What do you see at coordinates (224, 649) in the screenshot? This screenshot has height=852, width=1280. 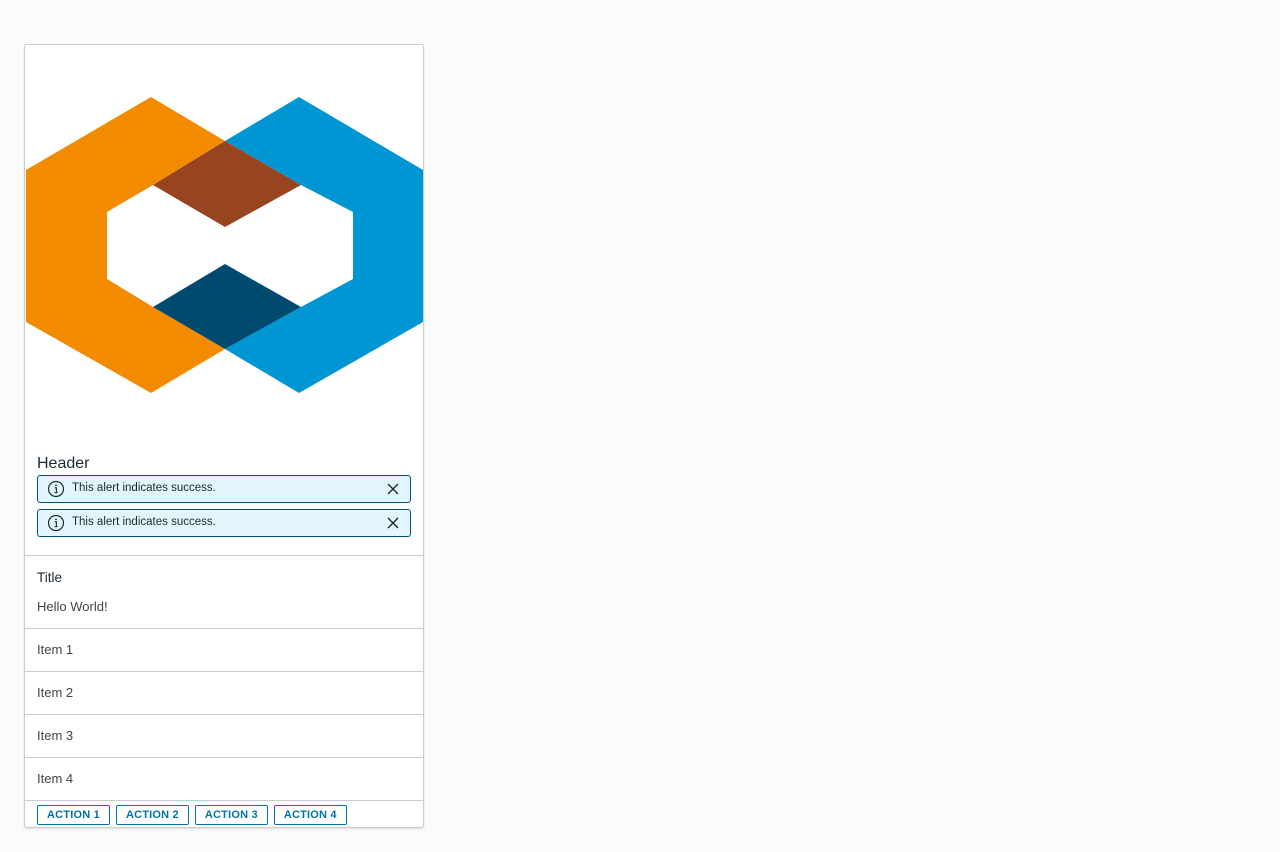 I see `list-item: Item 1` at bounding box center [224, 649].